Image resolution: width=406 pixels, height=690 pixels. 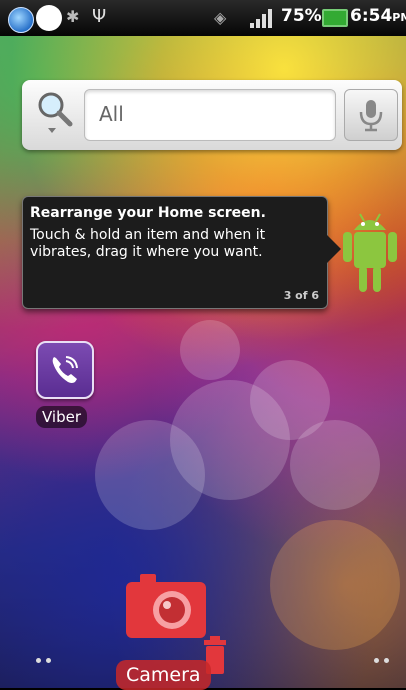 I want to click on search-widget: All, so click(x=212, y=115).